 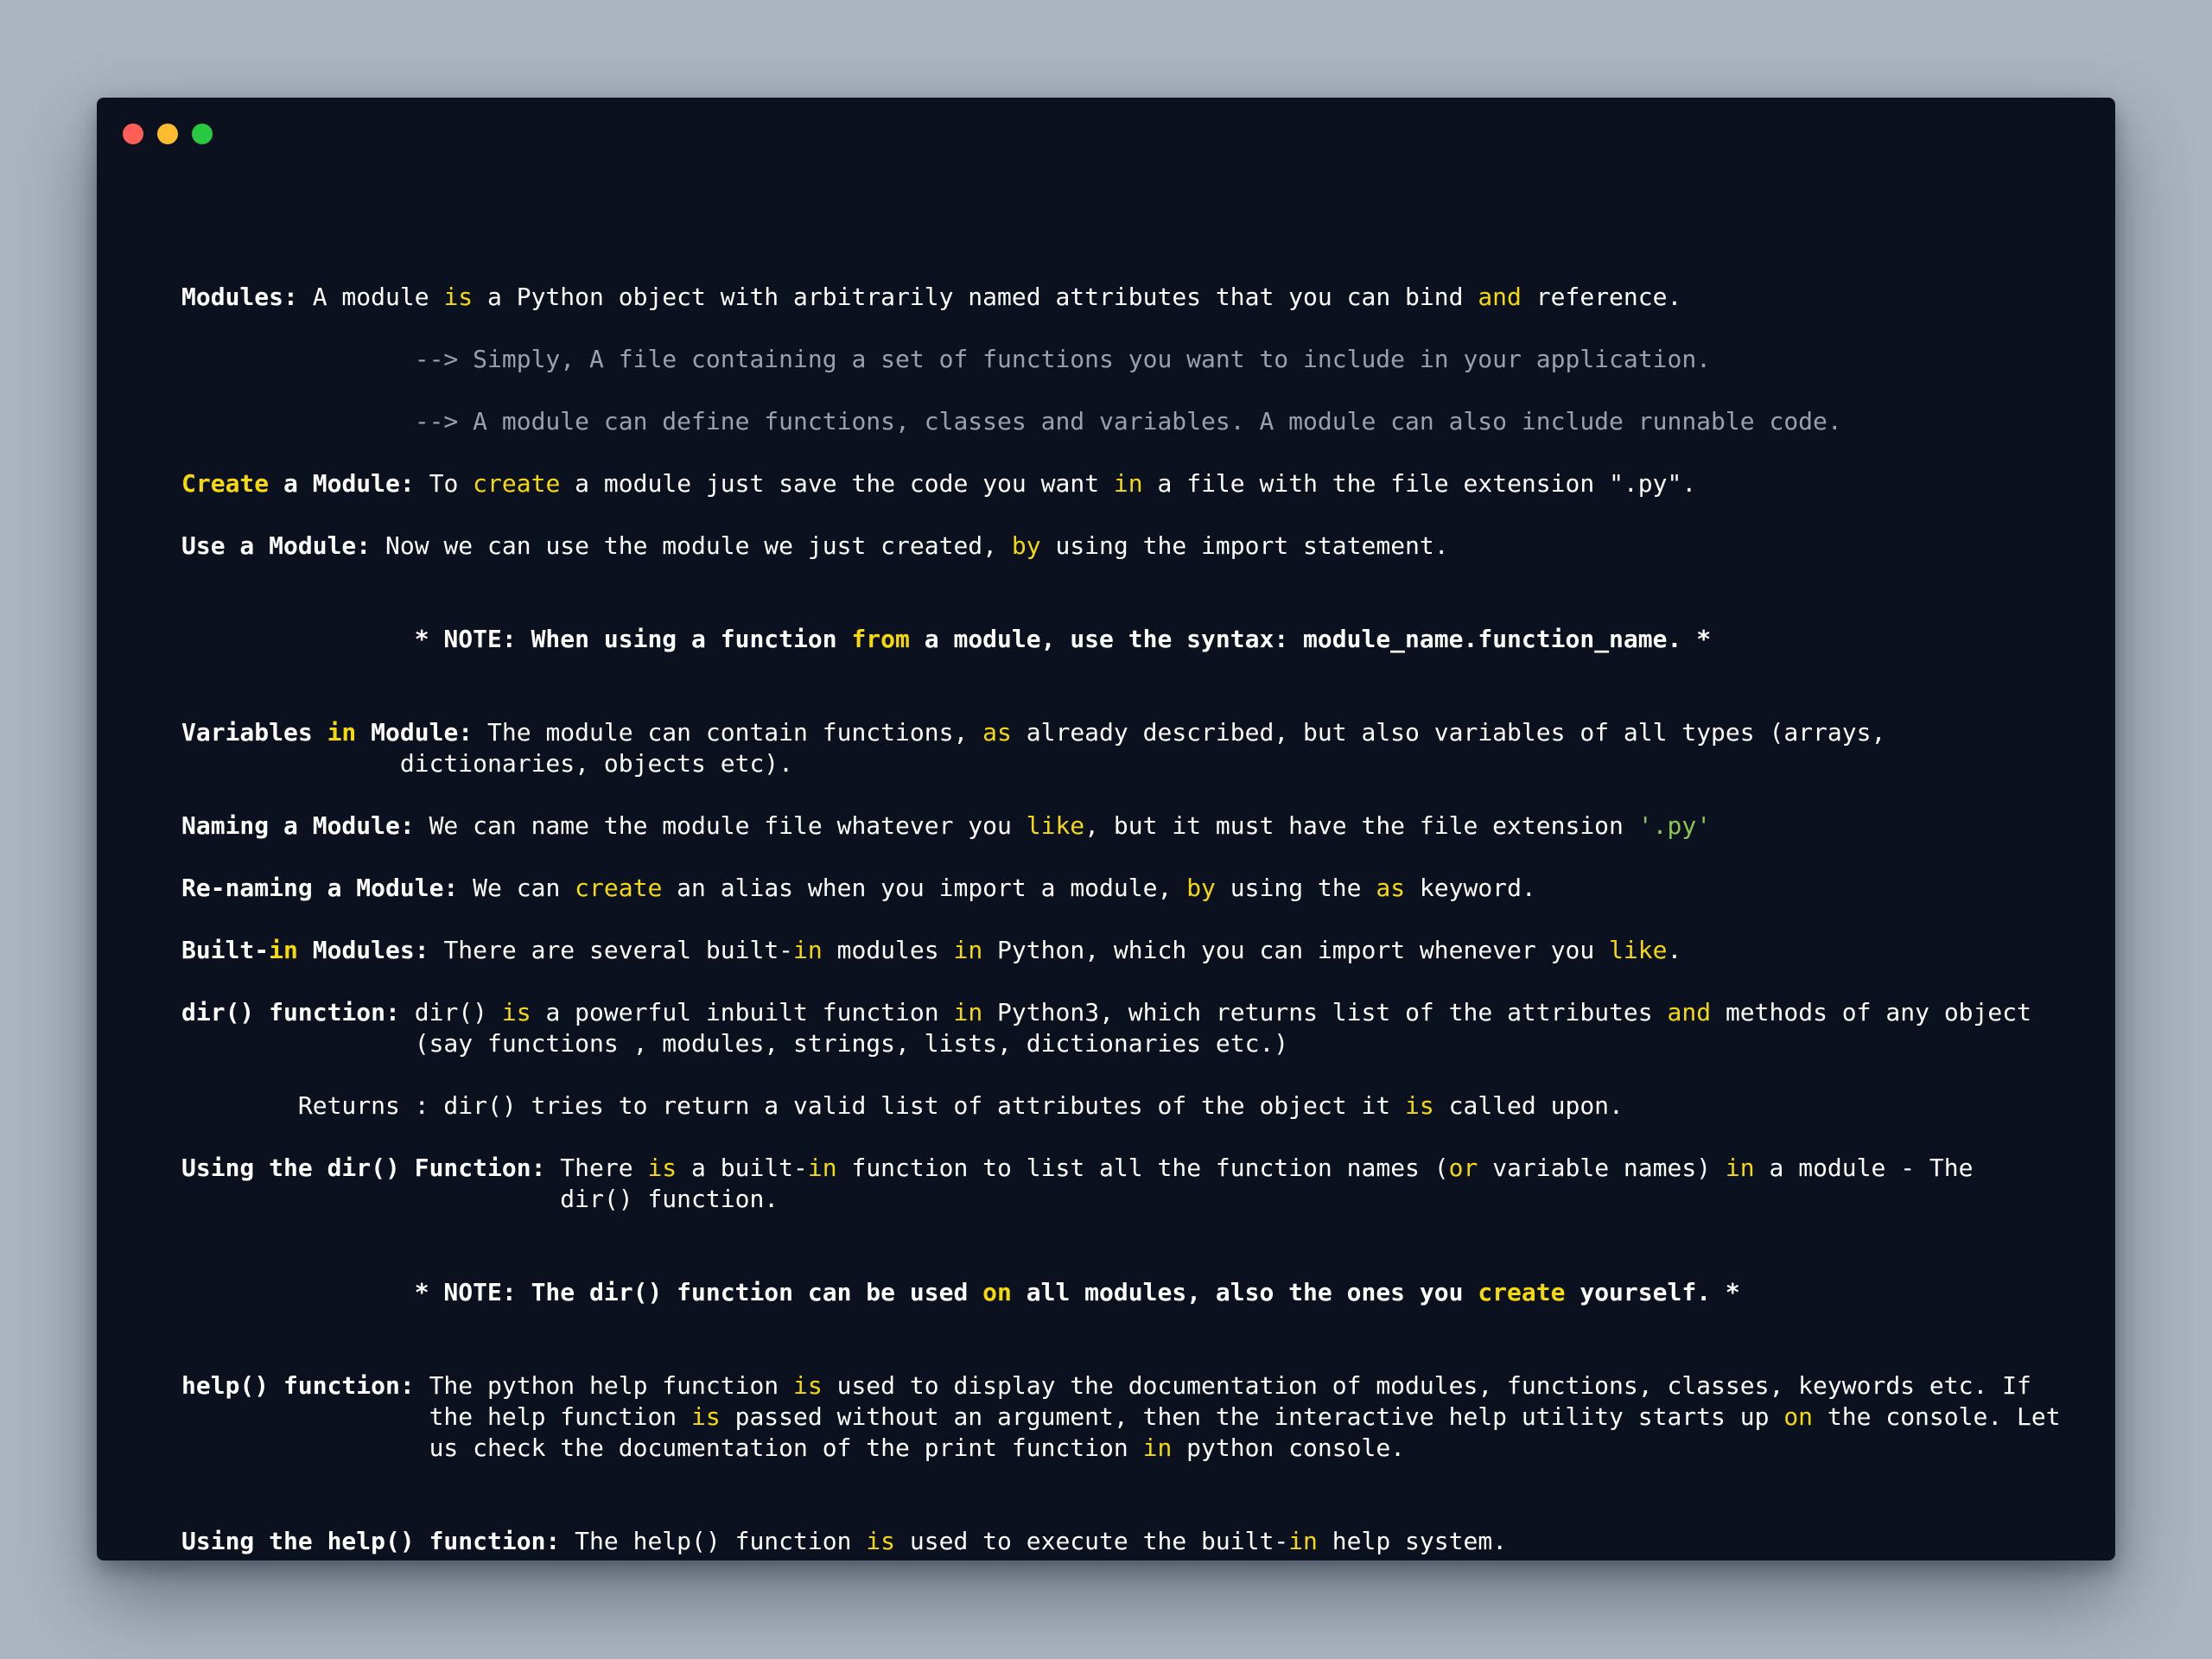 I want to click on text-segment: We can name the module file whatever you, so click(x=720, y=825).